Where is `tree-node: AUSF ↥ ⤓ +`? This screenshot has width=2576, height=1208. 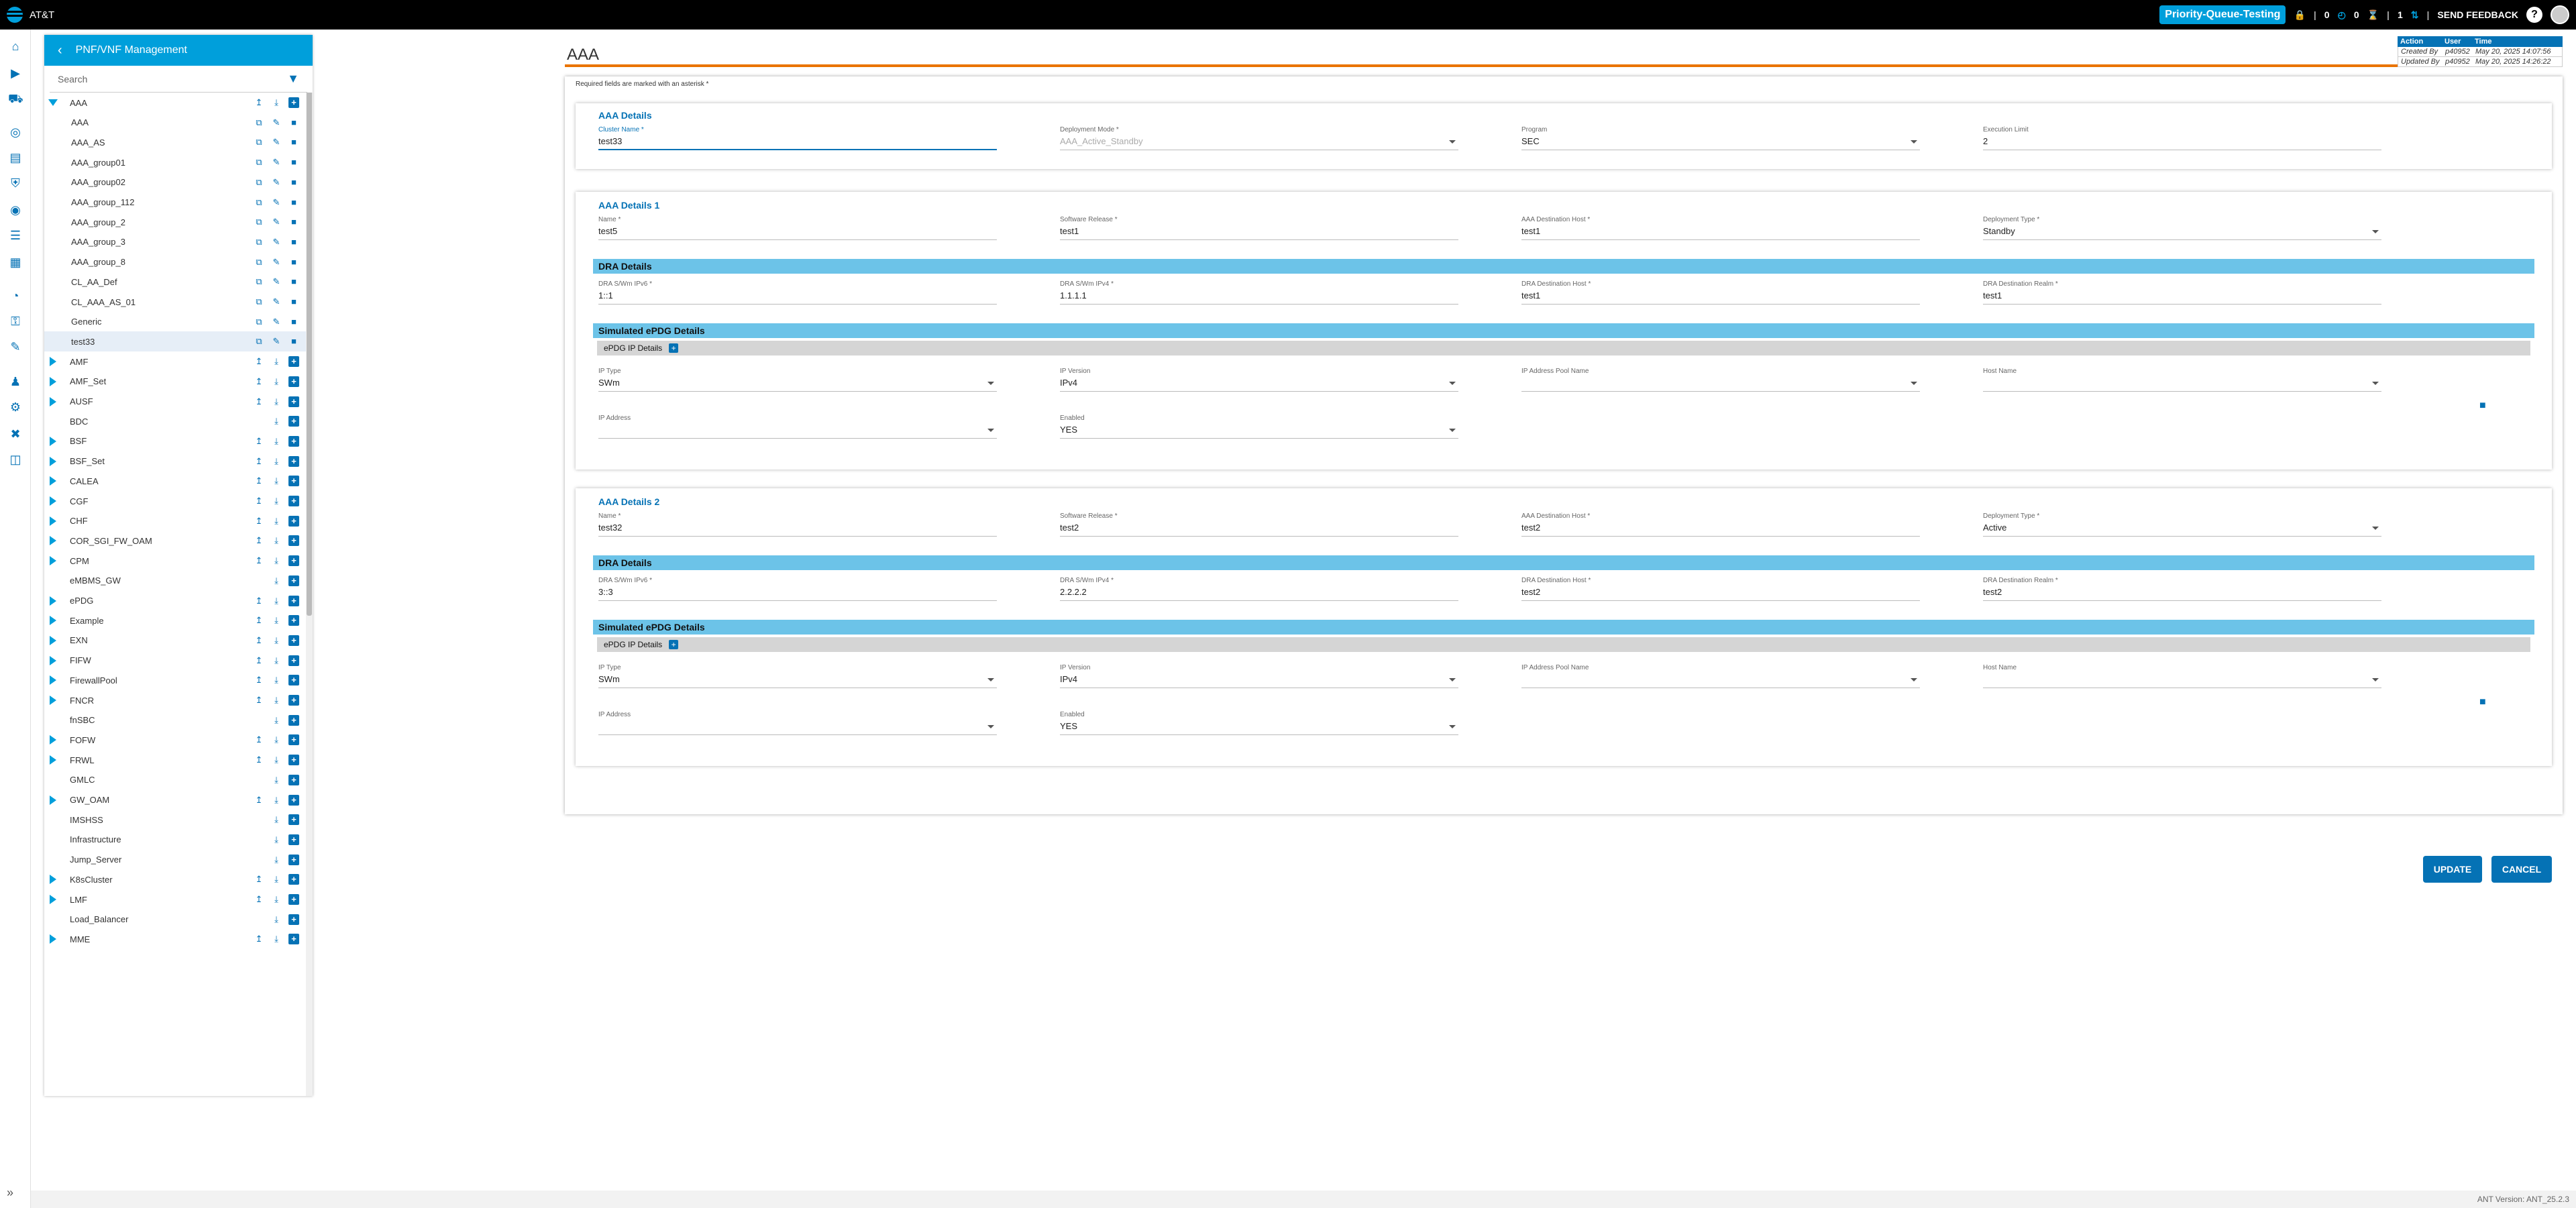
tree-node: AUSF ↥ ⤓ + is located at coordinates (175, 402).